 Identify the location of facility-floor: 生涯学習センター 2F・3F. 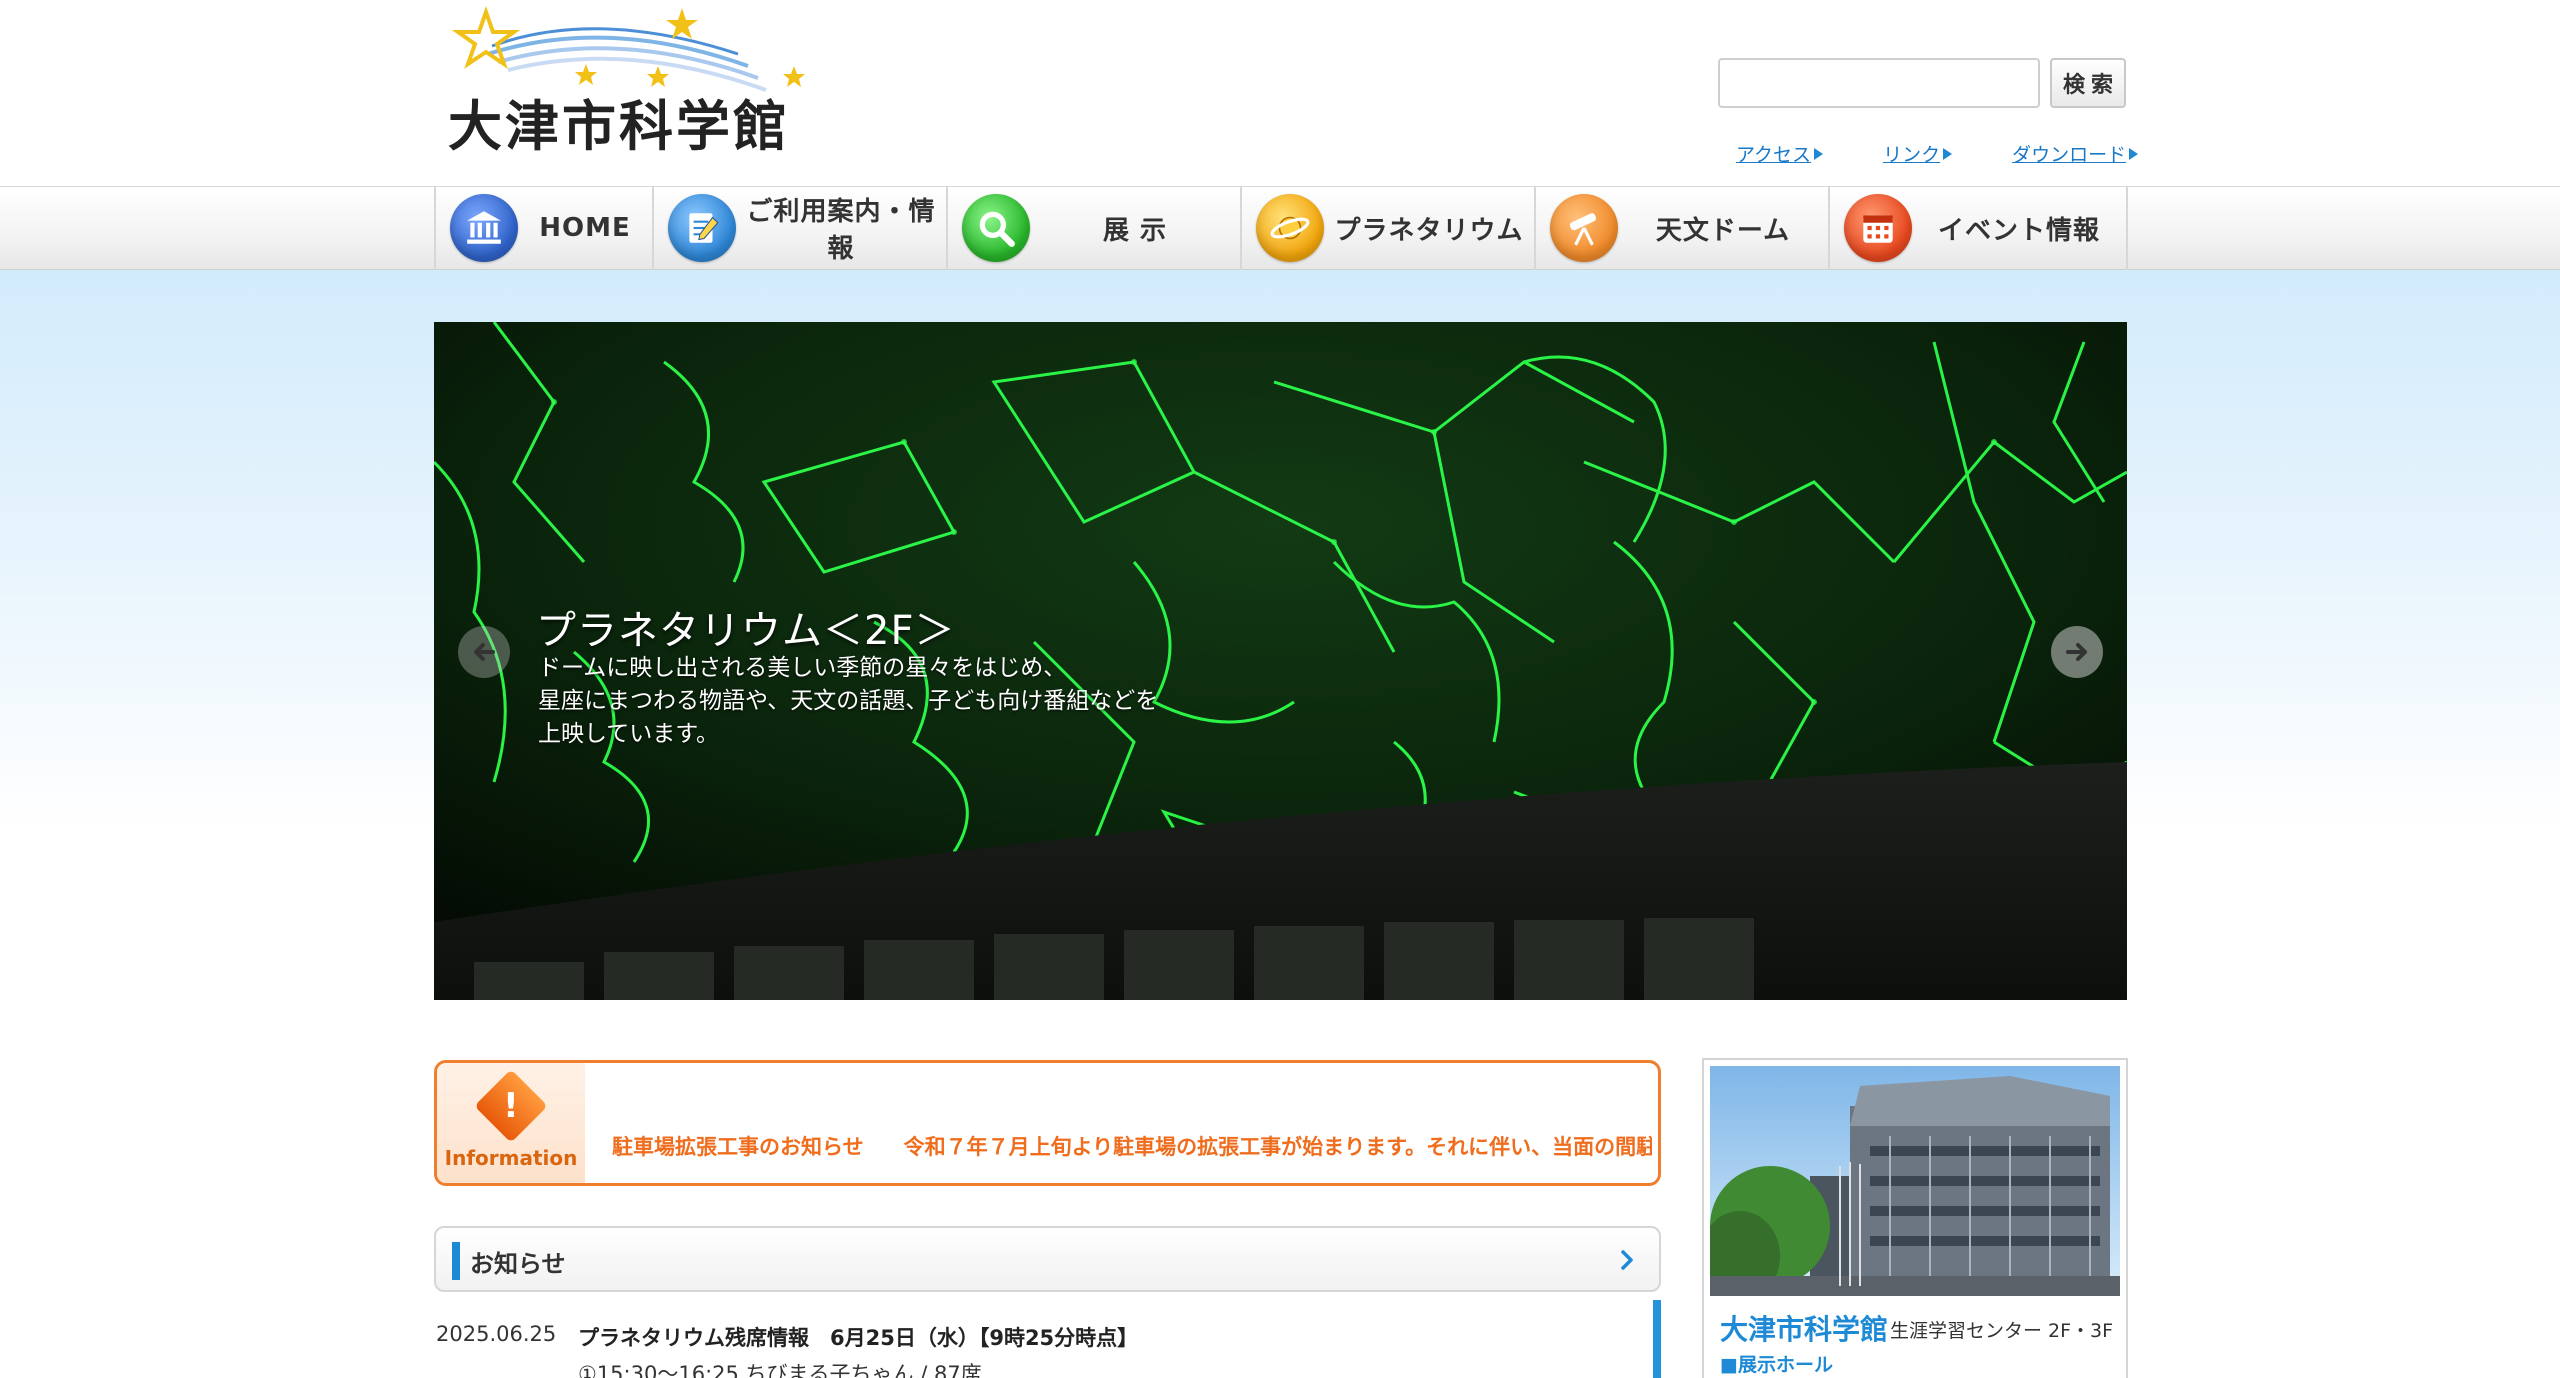
(2002, 1331).